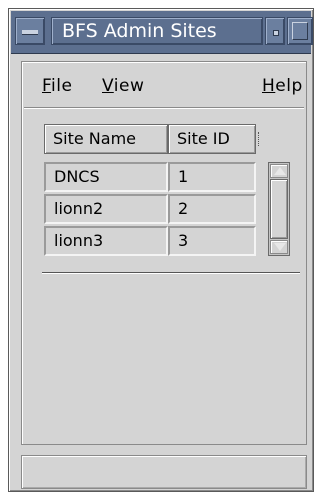 The image size is (322, 498). Describe the element at coordinates (108, 86) in the screenshot. I see `menu-view-mnemonic: V` at that location.